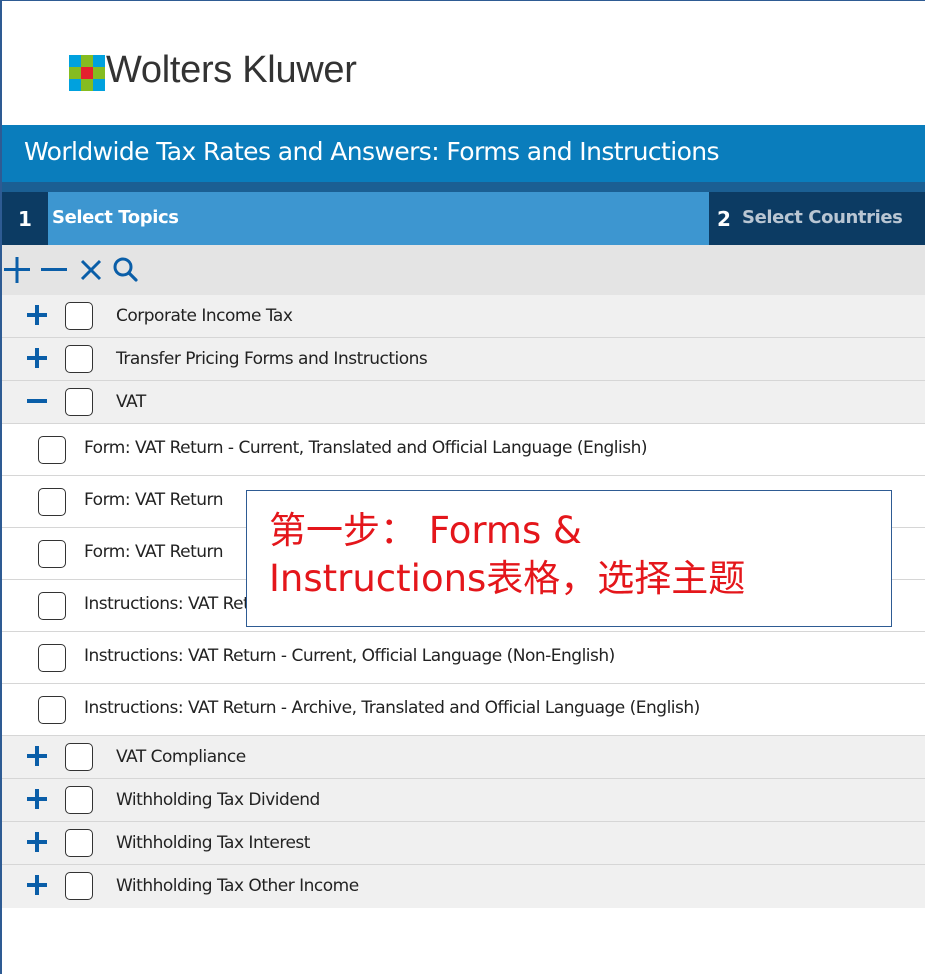  I want to click on tree-item-corporate-income-tax: Corporate Income Tax, so click(463, 316).